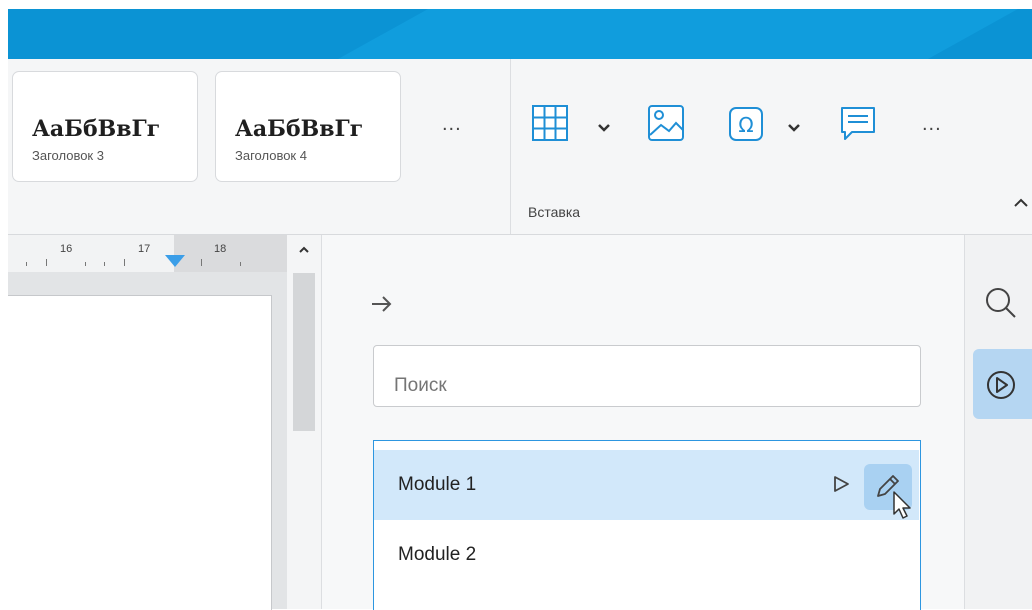 Image resolution: width=1032 pixels, height=610 pixels. I want to click on ruler-number: 18, so click(220, 249).